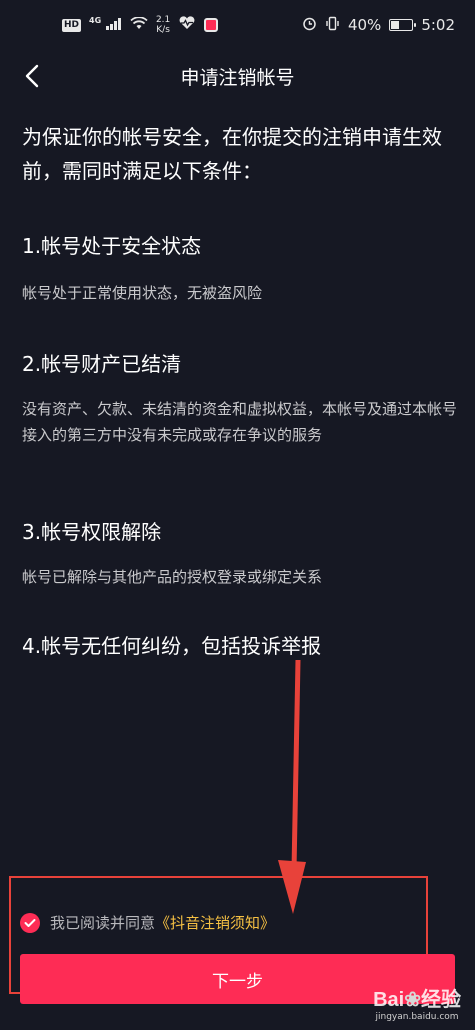 Image resolution: width=475 pixels, height=1030 pixels. I want to click on baidu-jingyan-watermark: Bai❀经验 jingyan.baidu.com, so click(417, 1002).